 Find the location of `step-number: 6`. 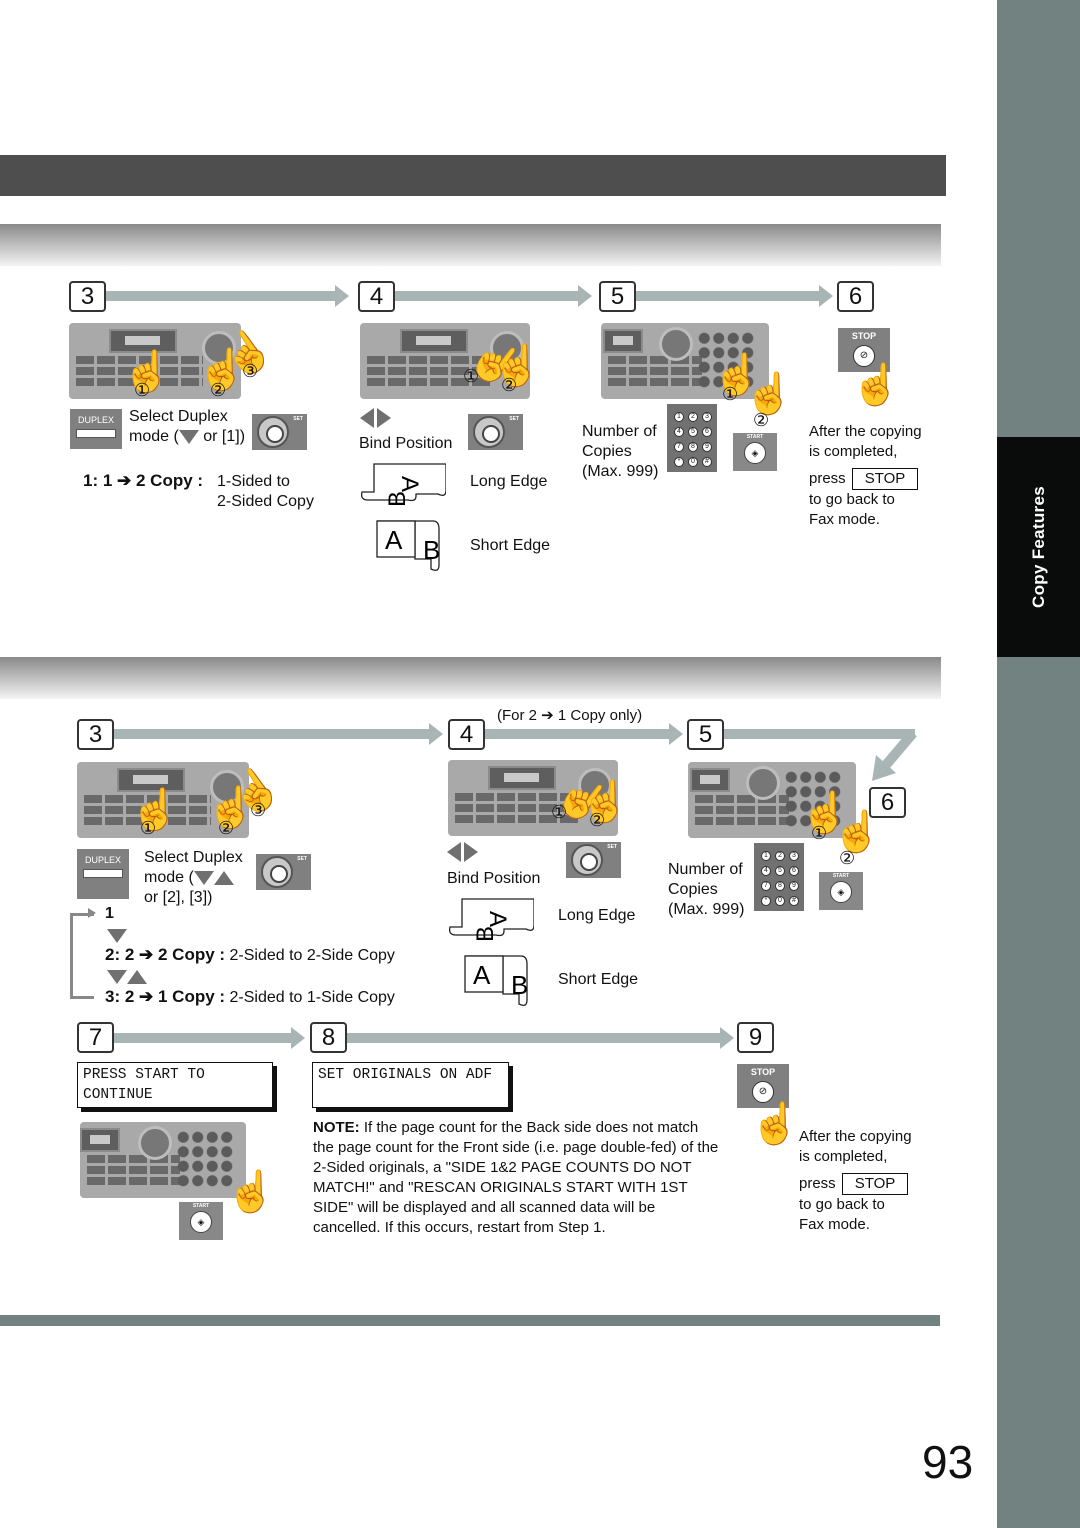

step-number: 6 is located at coordinates (855, 296).